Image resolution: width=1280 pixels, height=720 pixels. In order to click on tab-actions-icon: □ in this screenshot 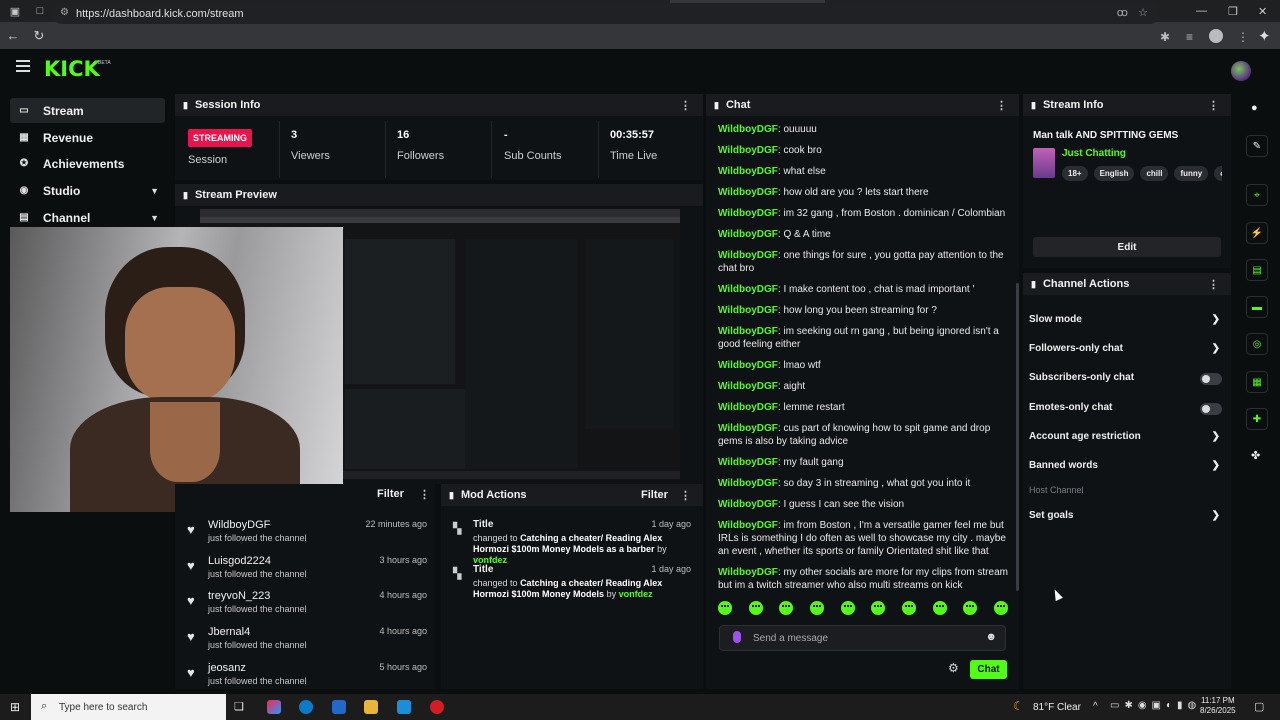, I will do `click(40, 11)`.